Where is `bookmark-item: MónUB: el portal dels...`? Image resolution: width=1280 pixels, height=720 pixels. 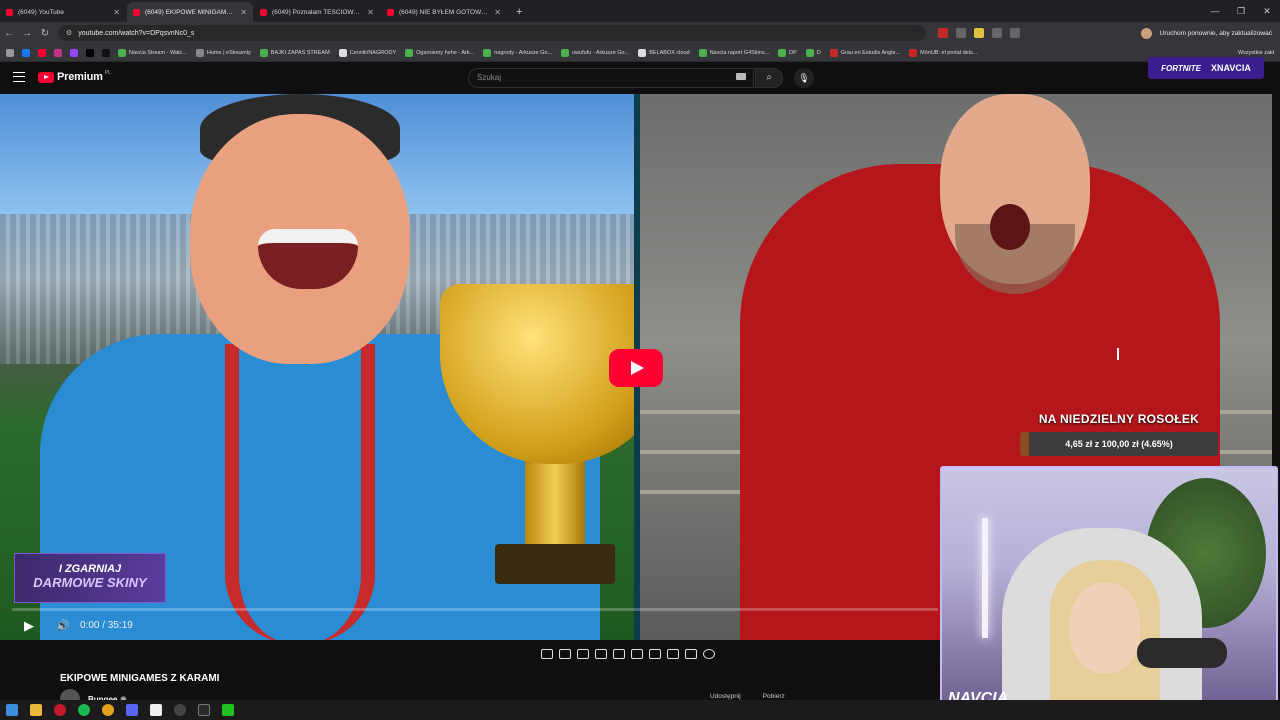 bookmark-item: MónUB: el portal dels... is located at coordinates (943, 52).